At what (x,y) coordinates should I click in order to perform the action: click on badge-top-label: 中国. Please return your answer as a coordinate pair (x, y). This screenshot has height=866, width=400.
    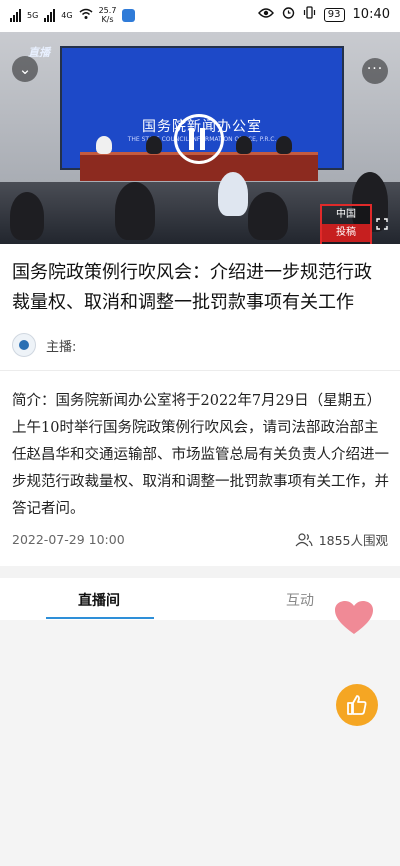
    Looking at the image, I should click on (346, 214).